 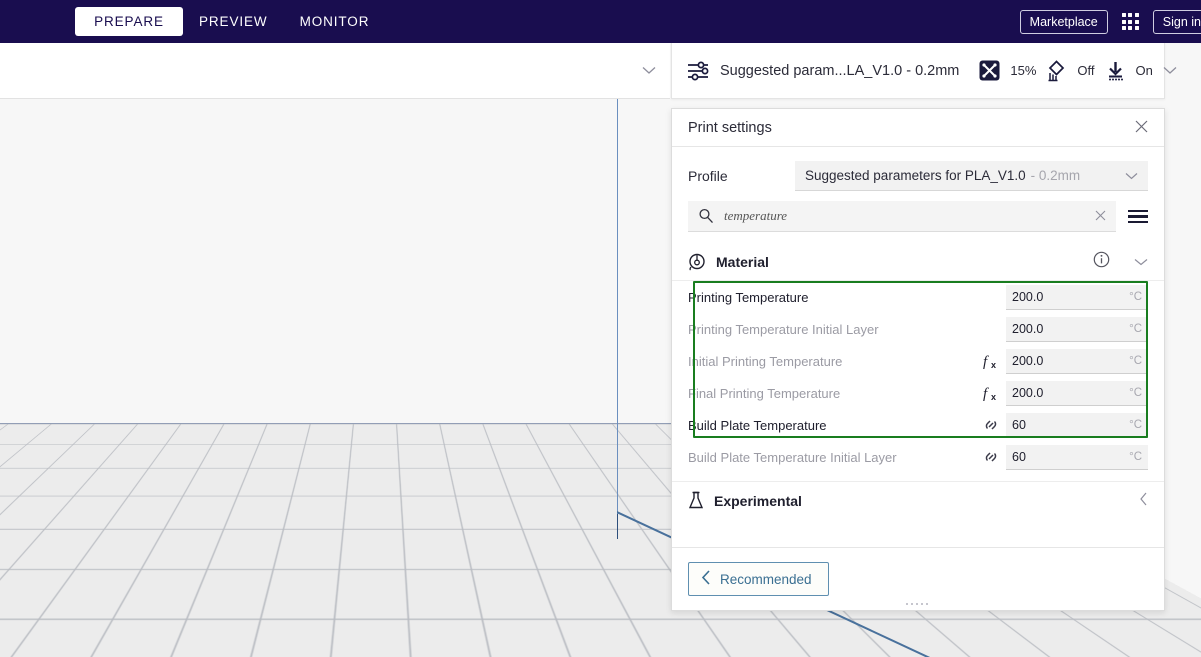 I want to click on setting-row-final-printing-temperature: Final Printing Temperature f x 200.0 °C, so click(x=918, y=393).